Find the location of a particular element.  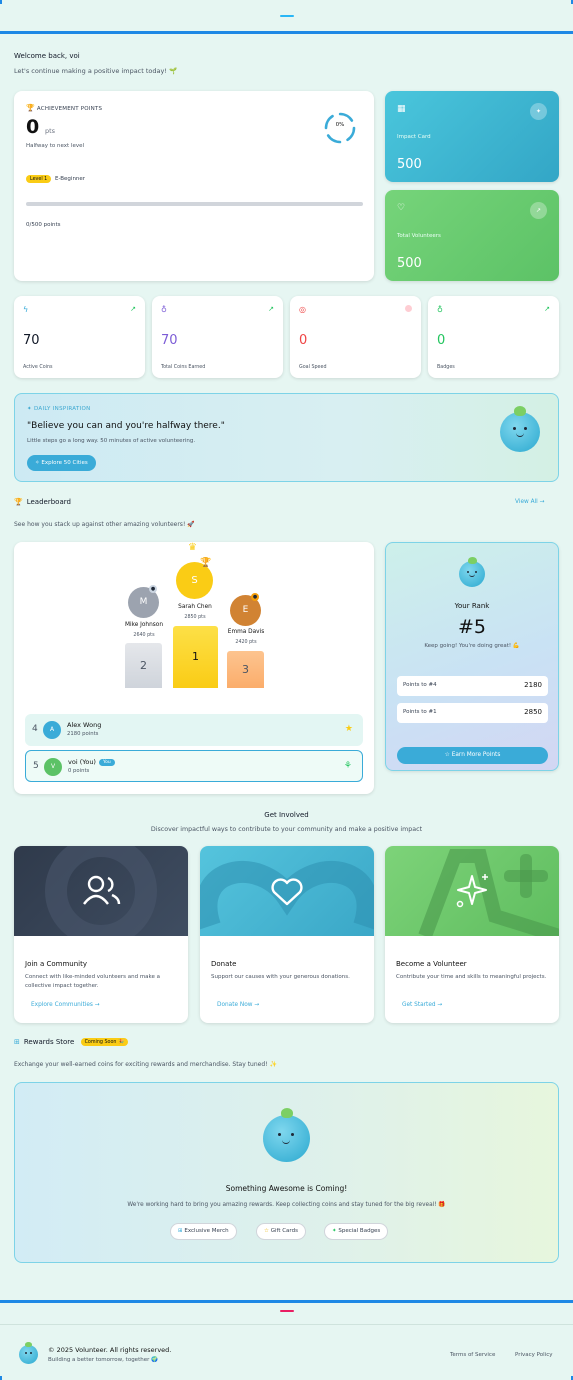

chip-exclusive-merch: ⊞ Exclusive Merch is located at coordinates (203, 1231).